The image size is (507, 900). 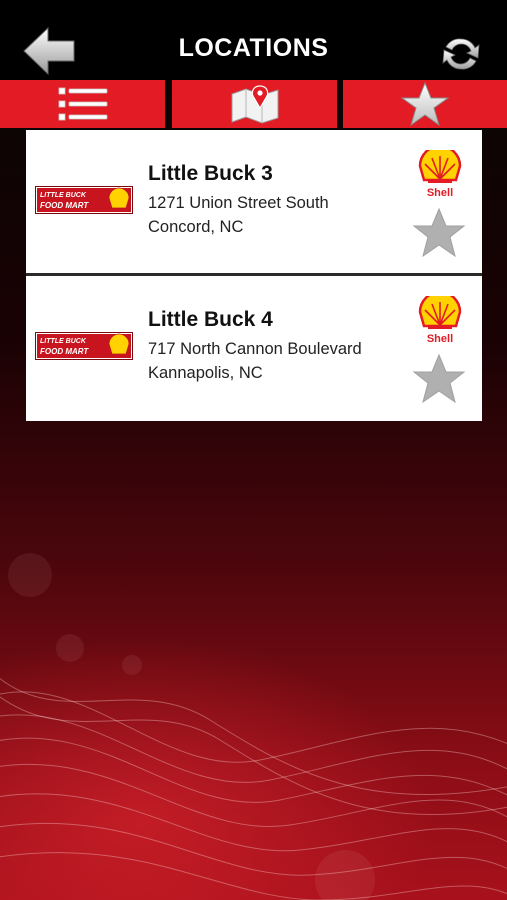 What do you see at coordinates (253, 48) in the screenshot?
I see `page-title: LOCATIONS` at bounding box center [253, 48].